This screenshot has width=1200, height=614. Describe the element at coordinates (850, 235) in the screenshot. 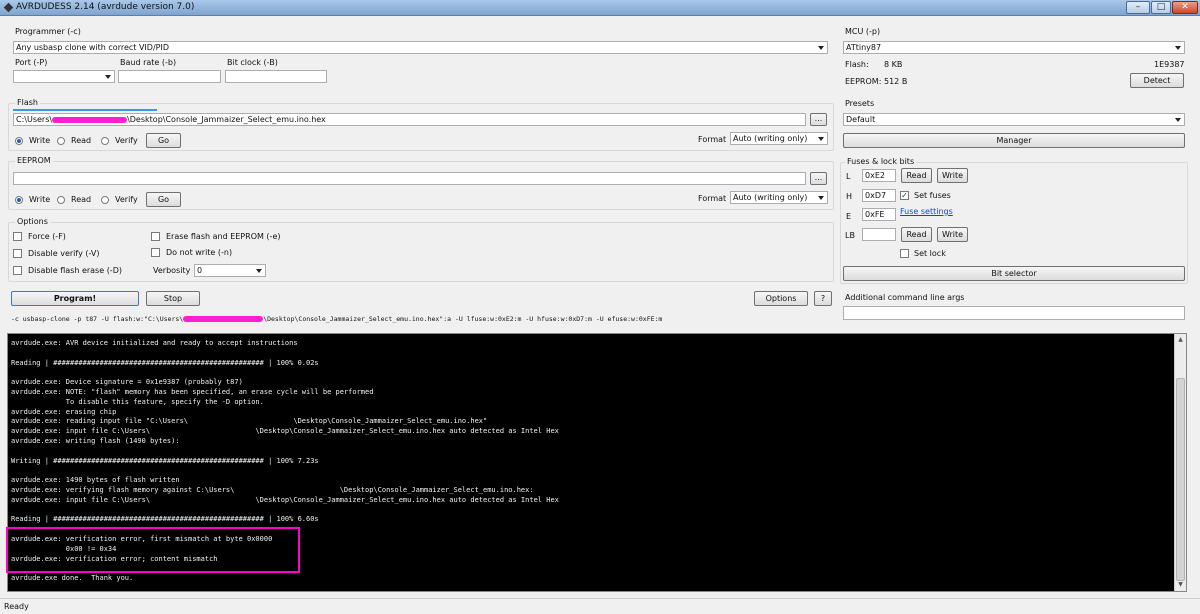

I see `fuse-lb-label: LB` at that location.